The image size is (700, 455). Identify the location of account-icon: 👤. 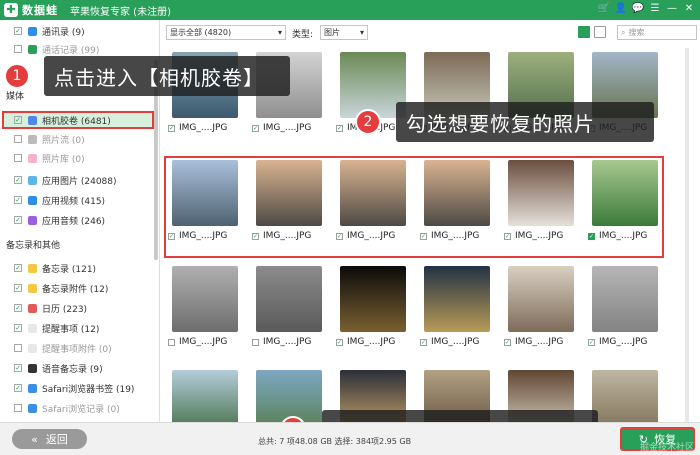
(621, 9).